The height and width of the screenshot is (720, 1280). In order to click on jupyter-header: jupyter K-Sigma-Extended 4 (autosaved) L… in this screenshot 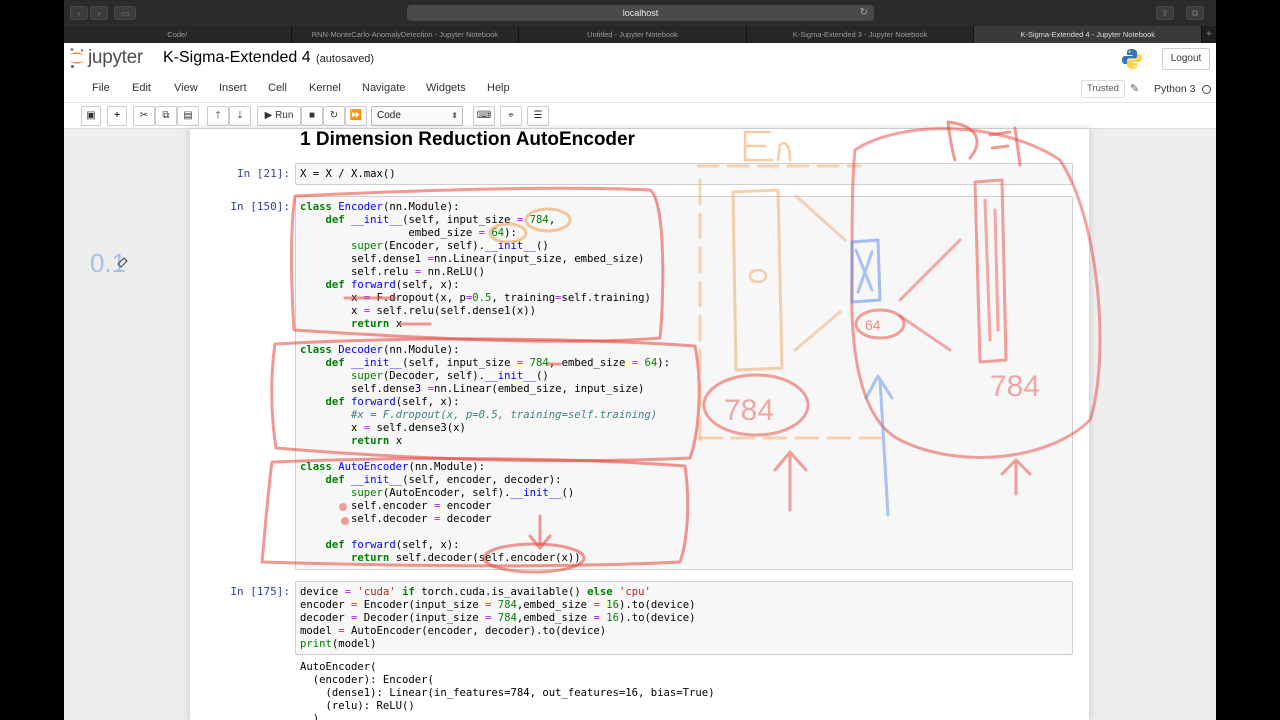, I will do `click(640, 59)`.